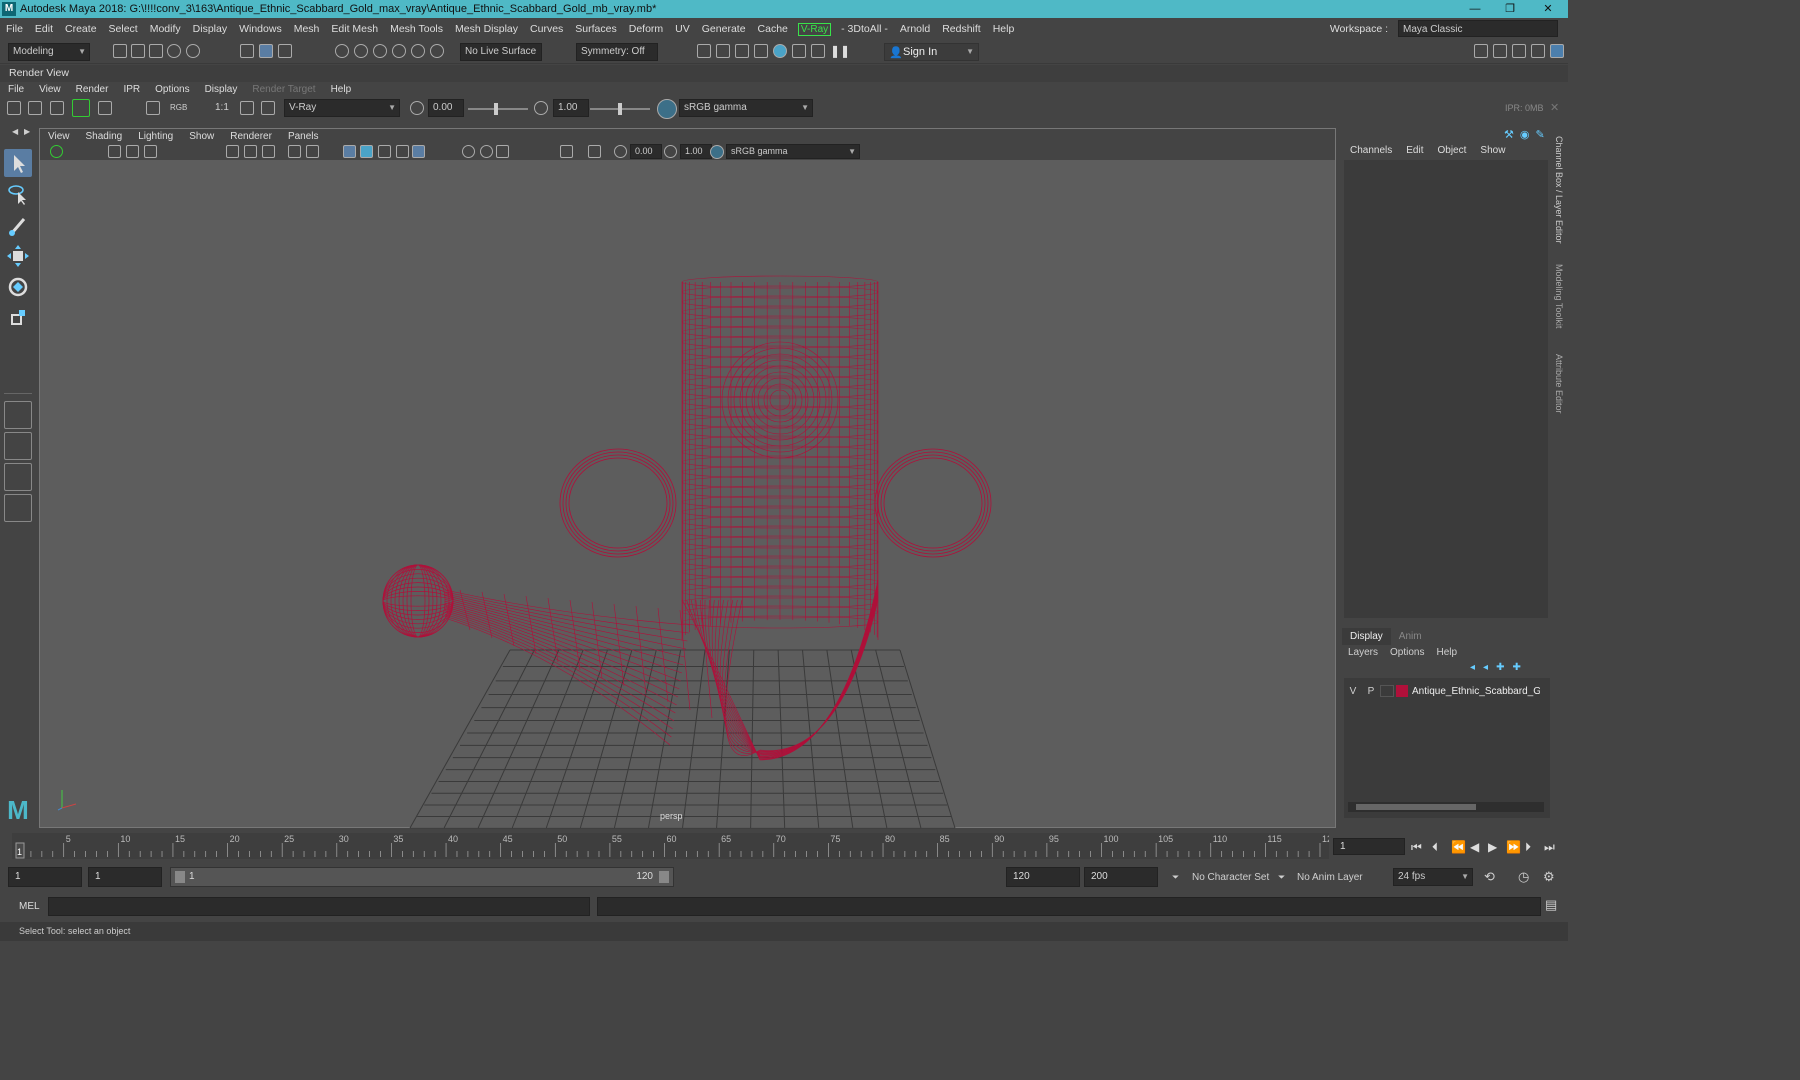  What do you see at coordinates (14, 29) in the screenshot?
I see `menu-file: File` at bounding box center [14, 29].